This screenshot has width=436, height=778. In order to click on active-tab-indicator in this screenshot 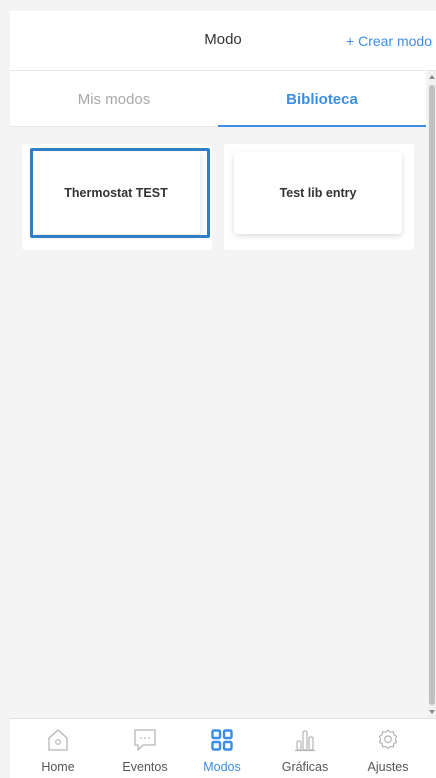, I will do `click(322, 126)`.